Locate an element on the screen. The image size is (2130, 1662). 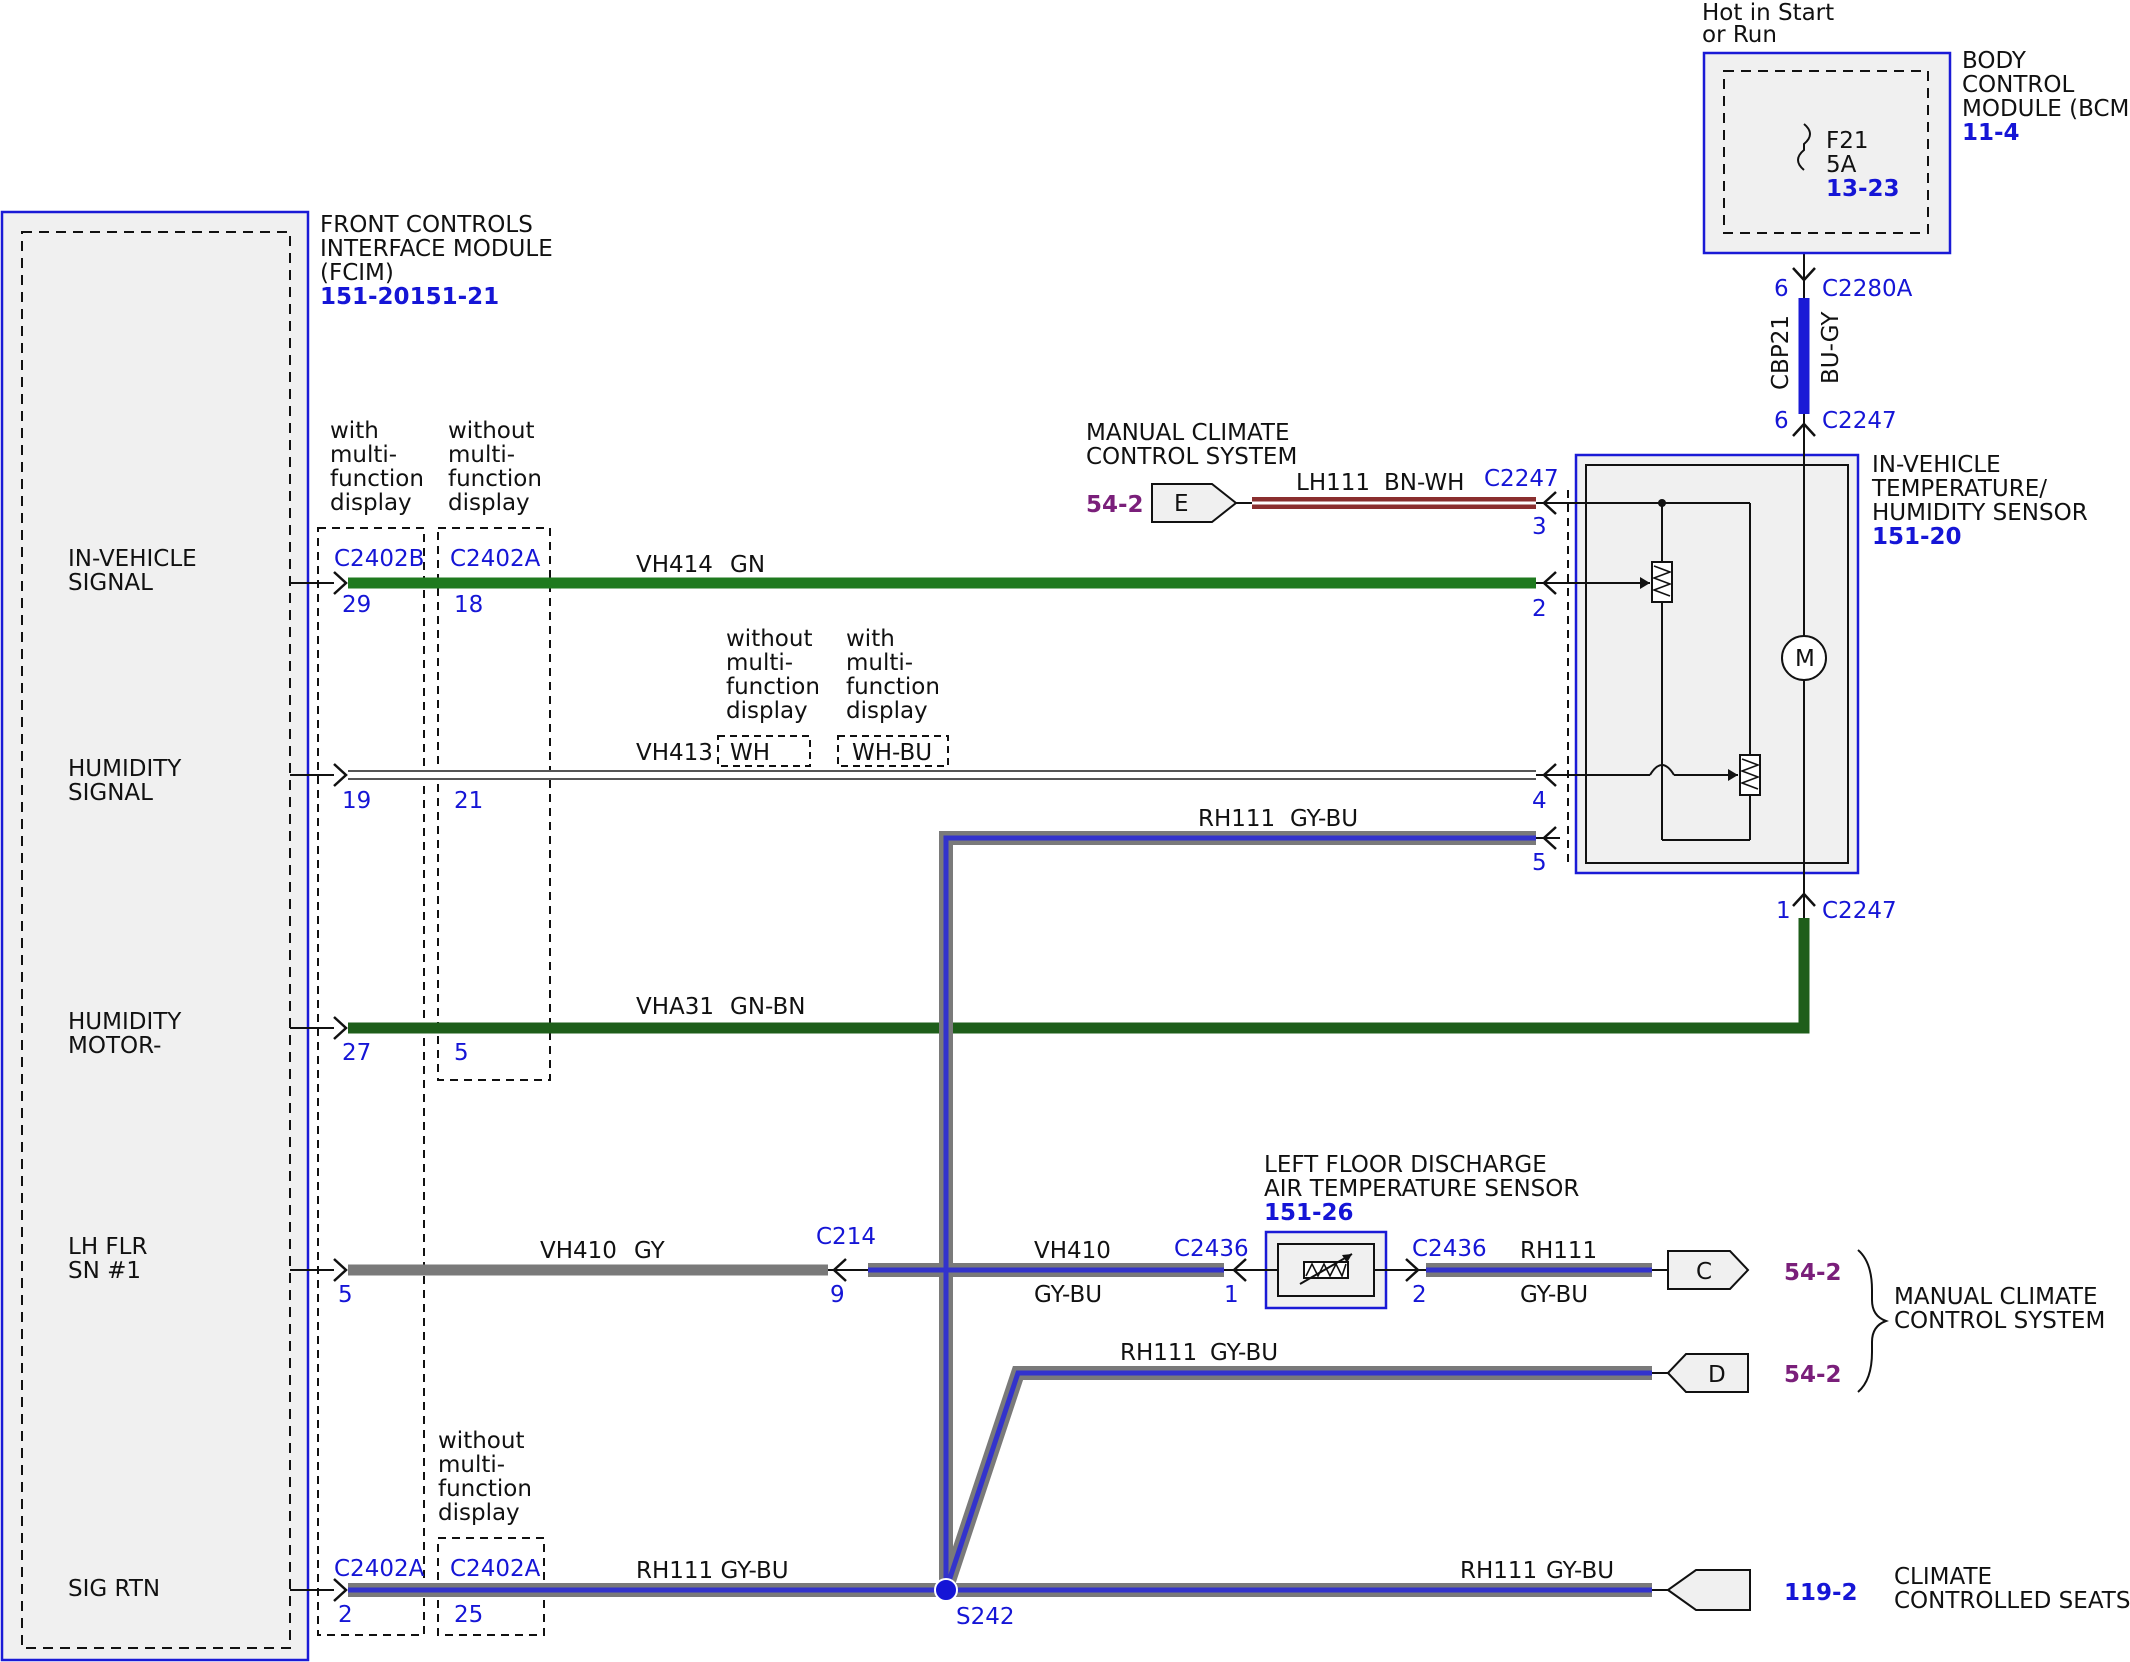
wire-label-bnwh: BN-WH is located at coordinates (1424, 483).